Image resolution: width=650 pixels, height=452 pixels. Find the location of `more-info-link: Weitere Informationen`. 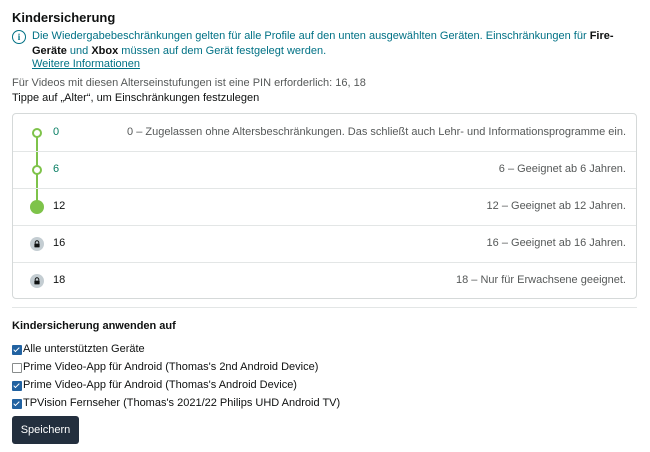

more-info-link: Weitere Informationen is located at coordinates (86, 64).